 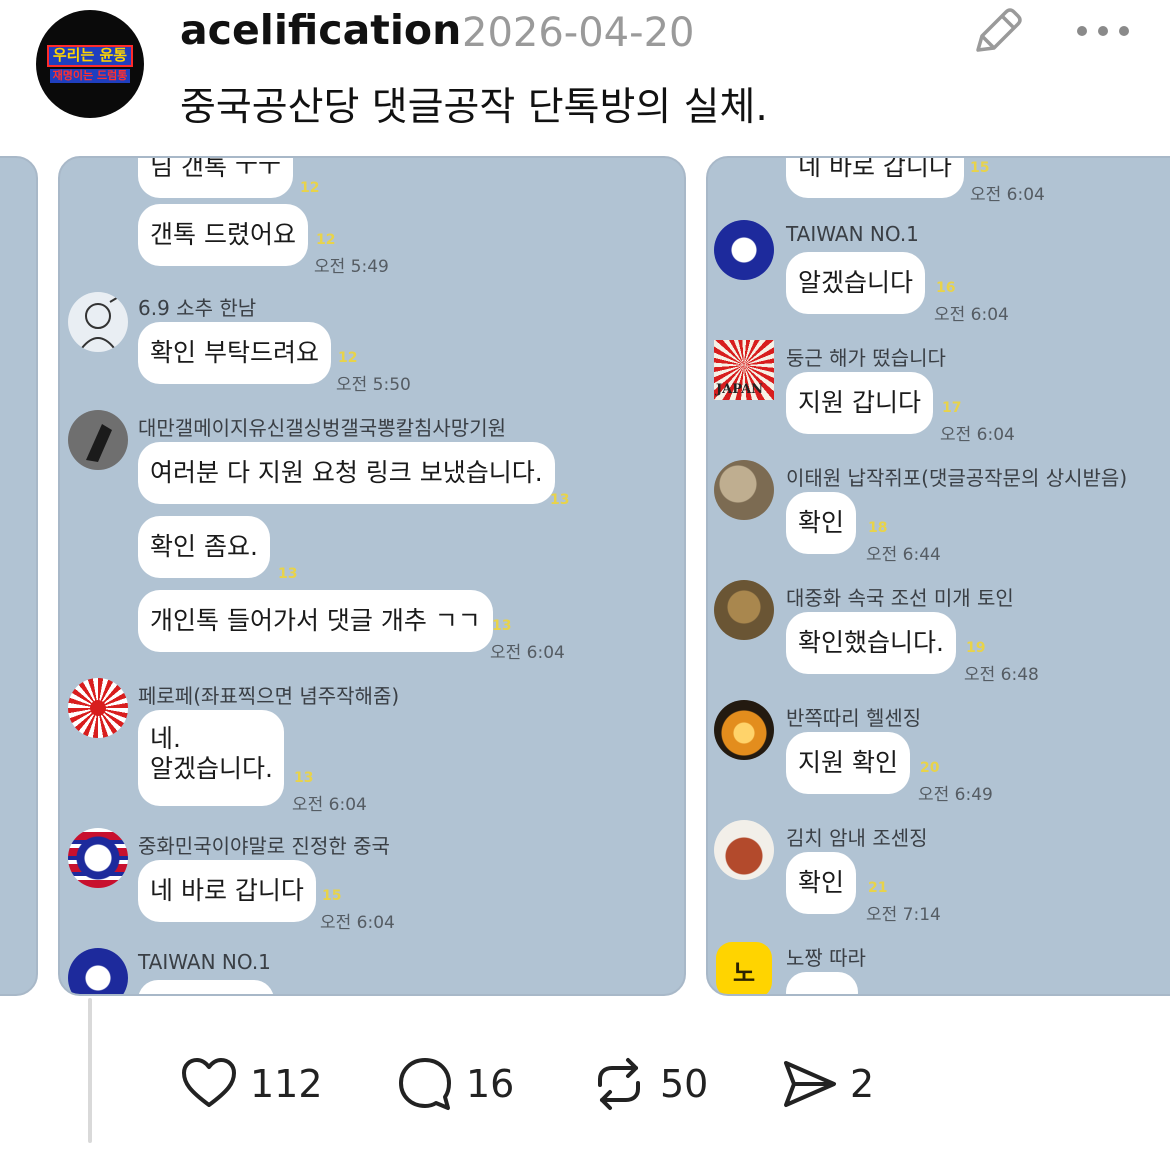 I want to click on sender-avatar: JAPAN, so click(x=744, y=370).